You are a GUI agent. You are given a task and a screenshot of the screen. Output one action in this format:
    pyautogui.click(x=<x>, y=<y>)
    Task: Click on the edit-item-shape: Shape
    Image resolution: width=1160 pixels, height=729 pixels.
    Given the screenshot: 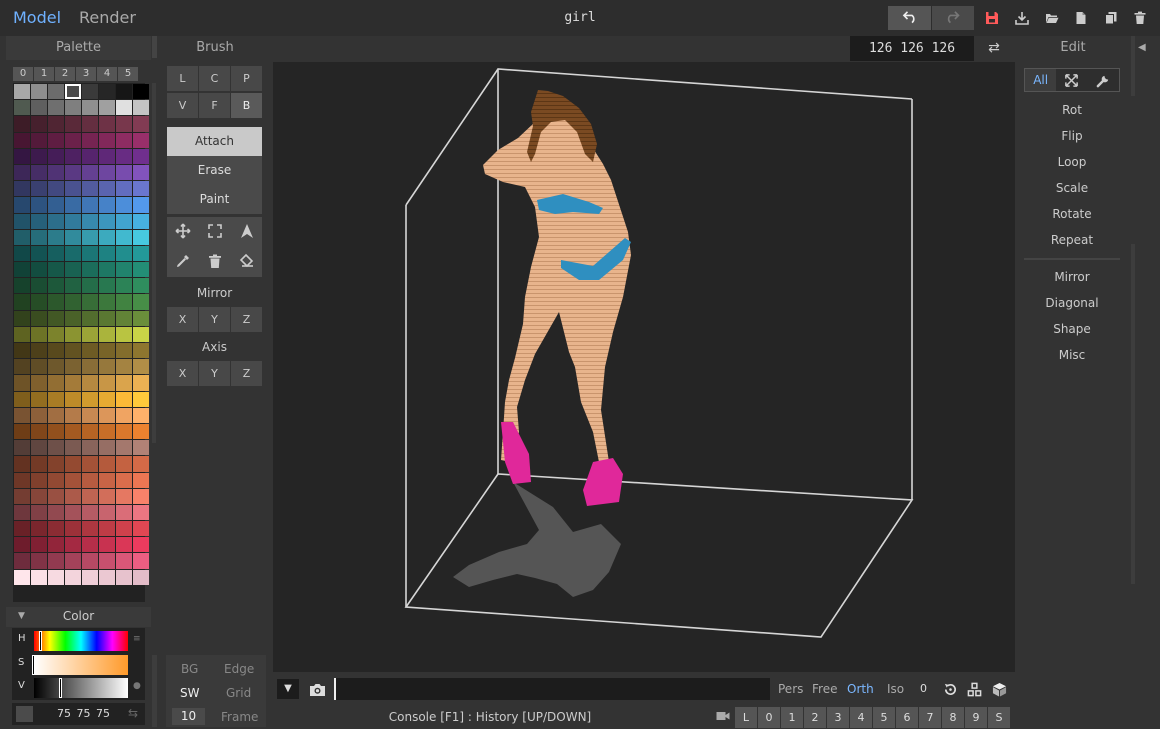 What is the action you would take?
    pyautogui.click(x=1072, y=329)
    